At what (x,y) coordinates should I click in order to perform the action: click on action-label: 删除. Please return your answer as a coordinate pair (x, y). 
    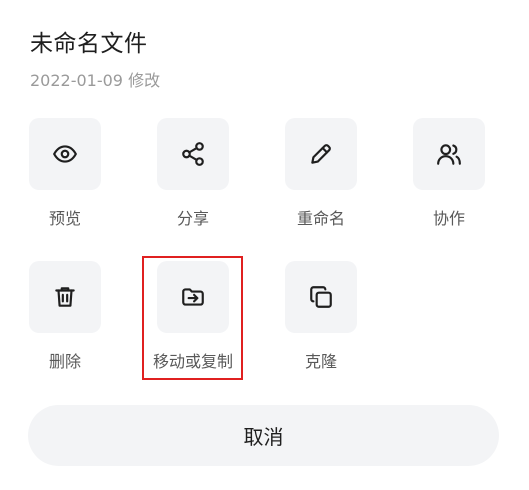
    Looking at the image, I should click on (64, 361).